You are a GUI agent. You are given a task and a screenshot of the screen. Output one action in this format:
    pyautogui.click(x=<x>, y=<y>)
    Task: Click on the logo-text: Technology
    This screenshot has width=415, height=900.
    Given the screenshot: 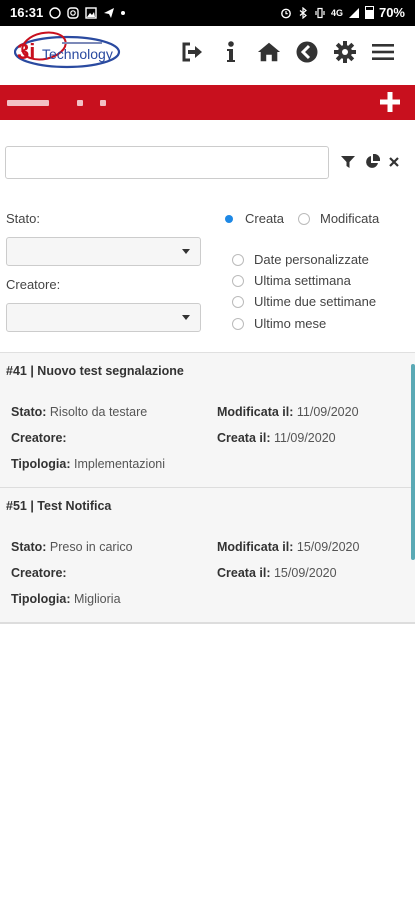 What is the action you would take?
    pyautogui.click(x=77, y=54)
    